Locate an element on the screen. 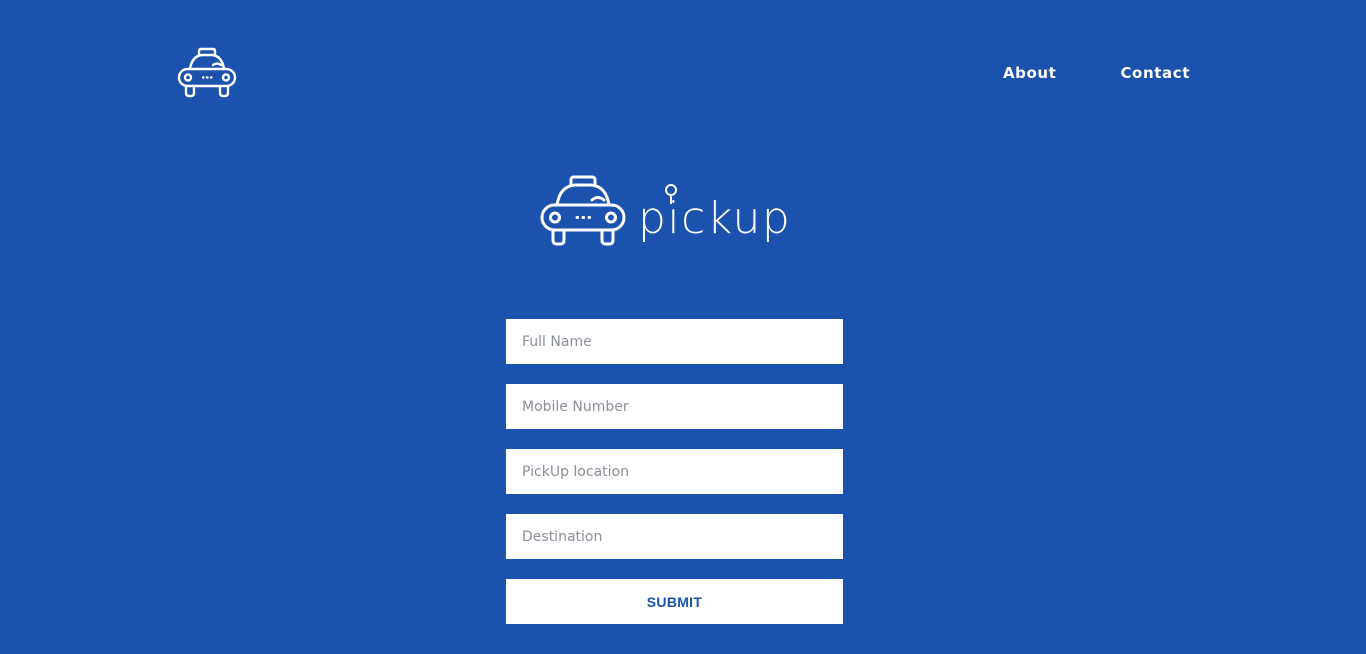  full-name-input is located at coordinates (674, 341).